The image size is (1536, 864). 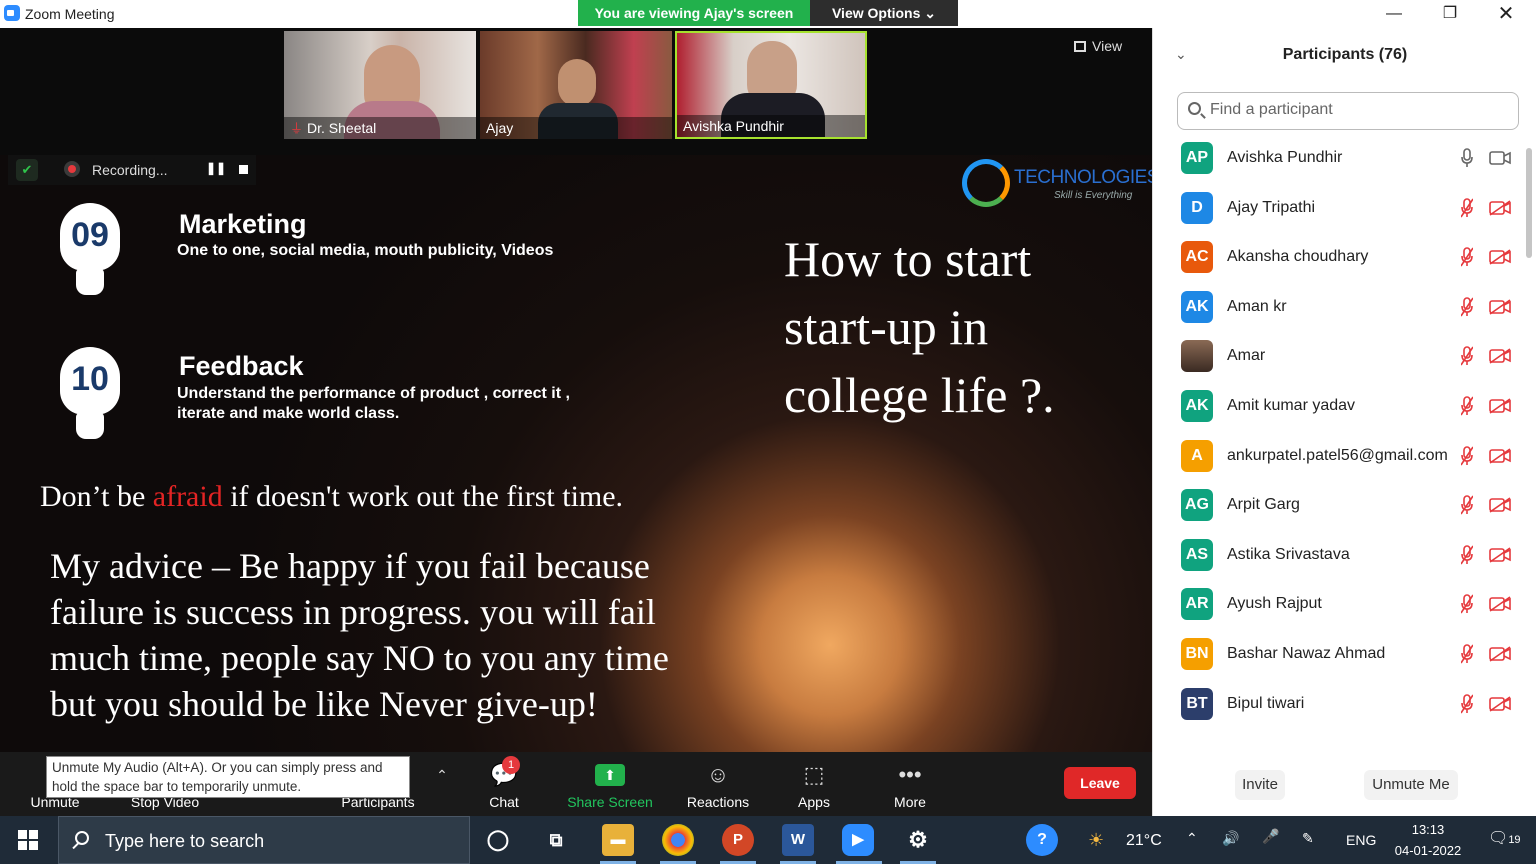 I want to click on taskbar-search-box: Type here to search, so click(x=264, y=840).